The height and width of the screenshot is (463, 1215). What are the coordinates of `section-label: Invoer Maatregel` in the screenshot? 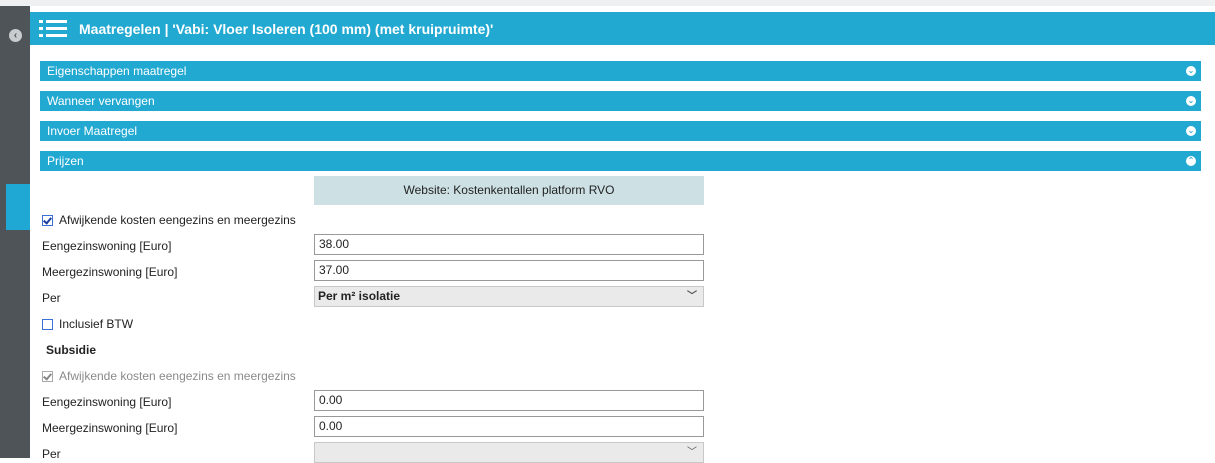 It's located at (92, 131).